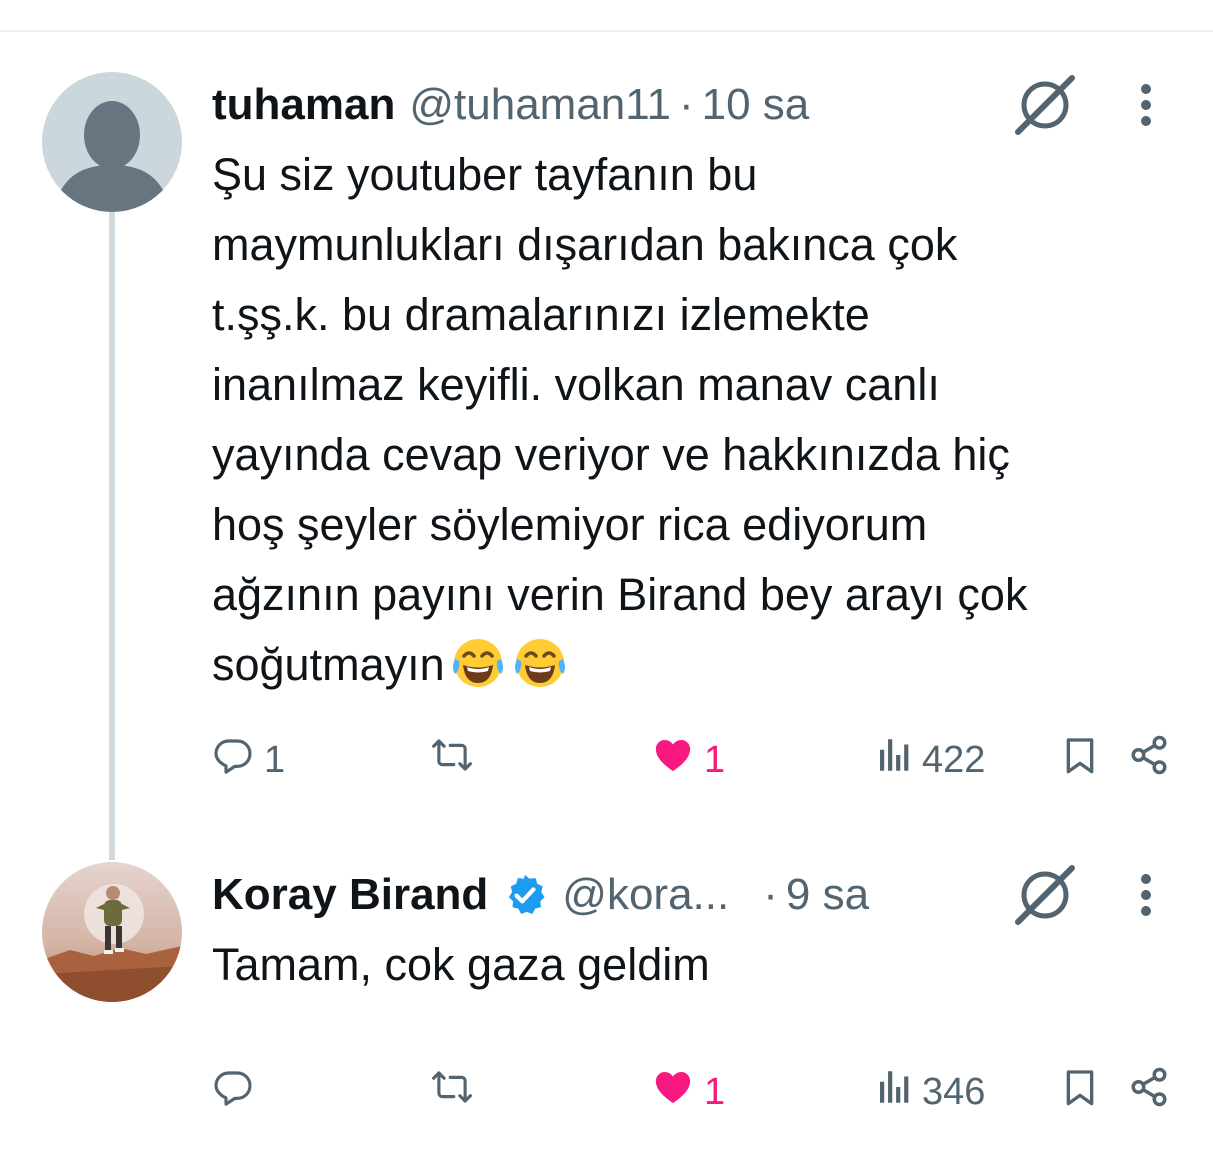  Describe the element at coordinates (606, 760) in the screenshot. I see `tweet-actions: 1 1 422` at that location.